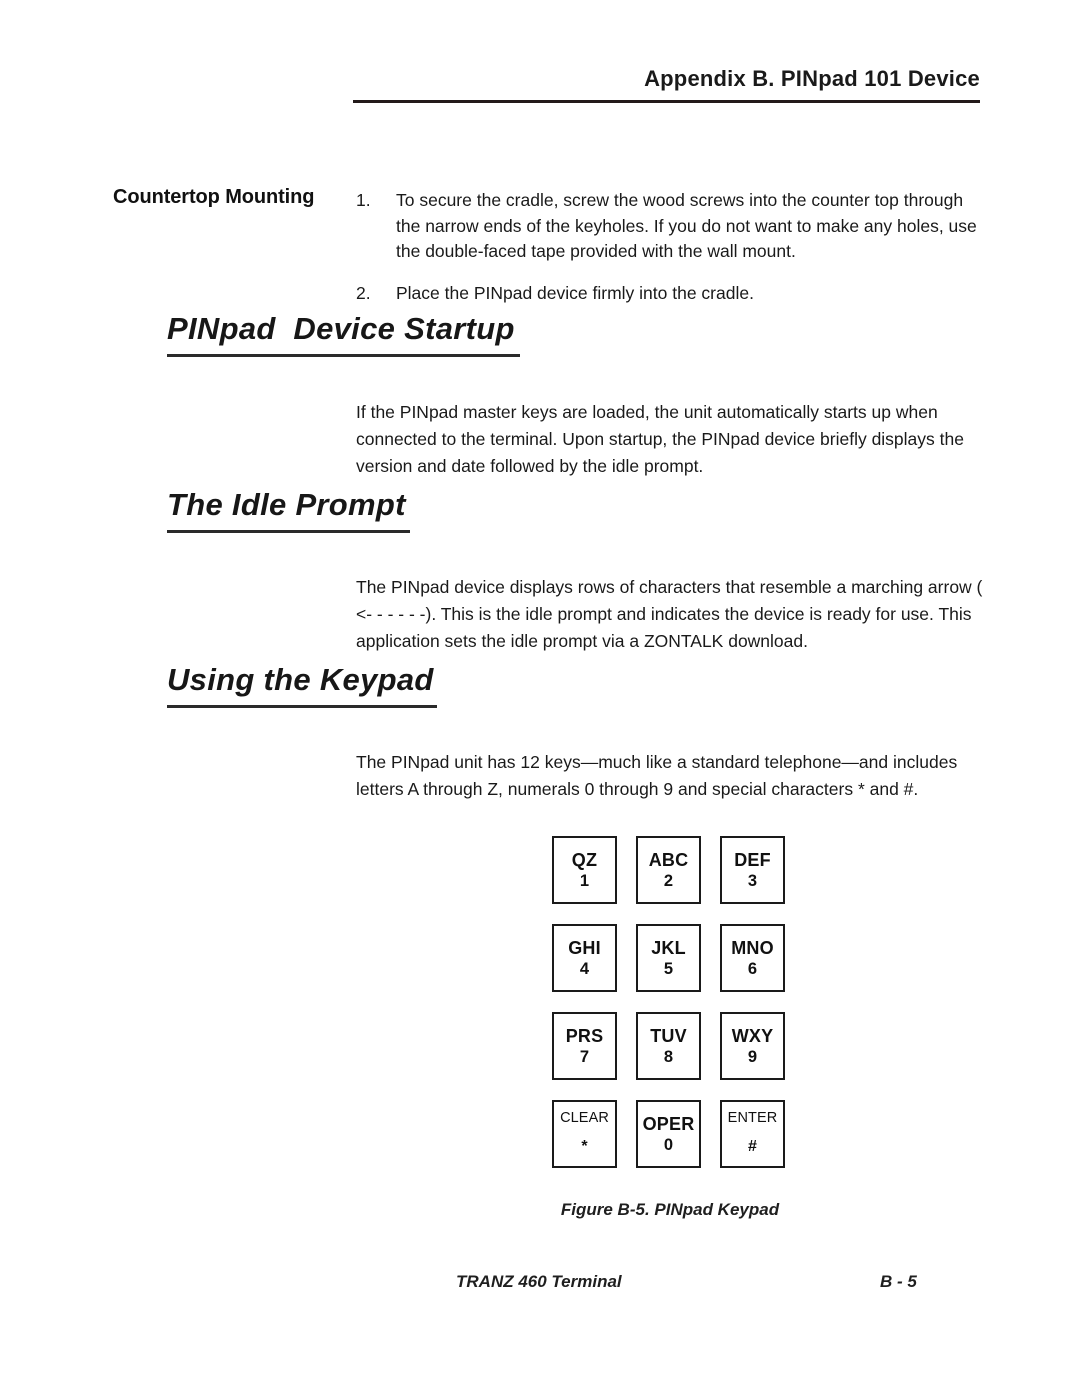 This screenshot has height=1397, width=1080. I want to click on key-digit: #, so click(752, 1146).